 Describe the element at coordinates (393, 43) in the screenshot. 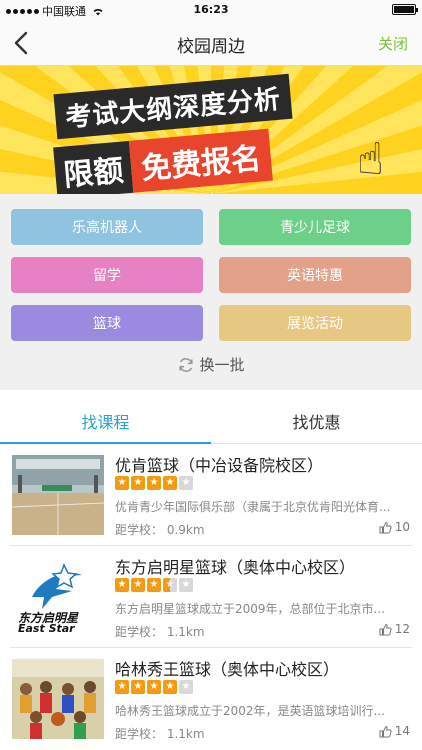

I see `close-button: 关闭` at that location.